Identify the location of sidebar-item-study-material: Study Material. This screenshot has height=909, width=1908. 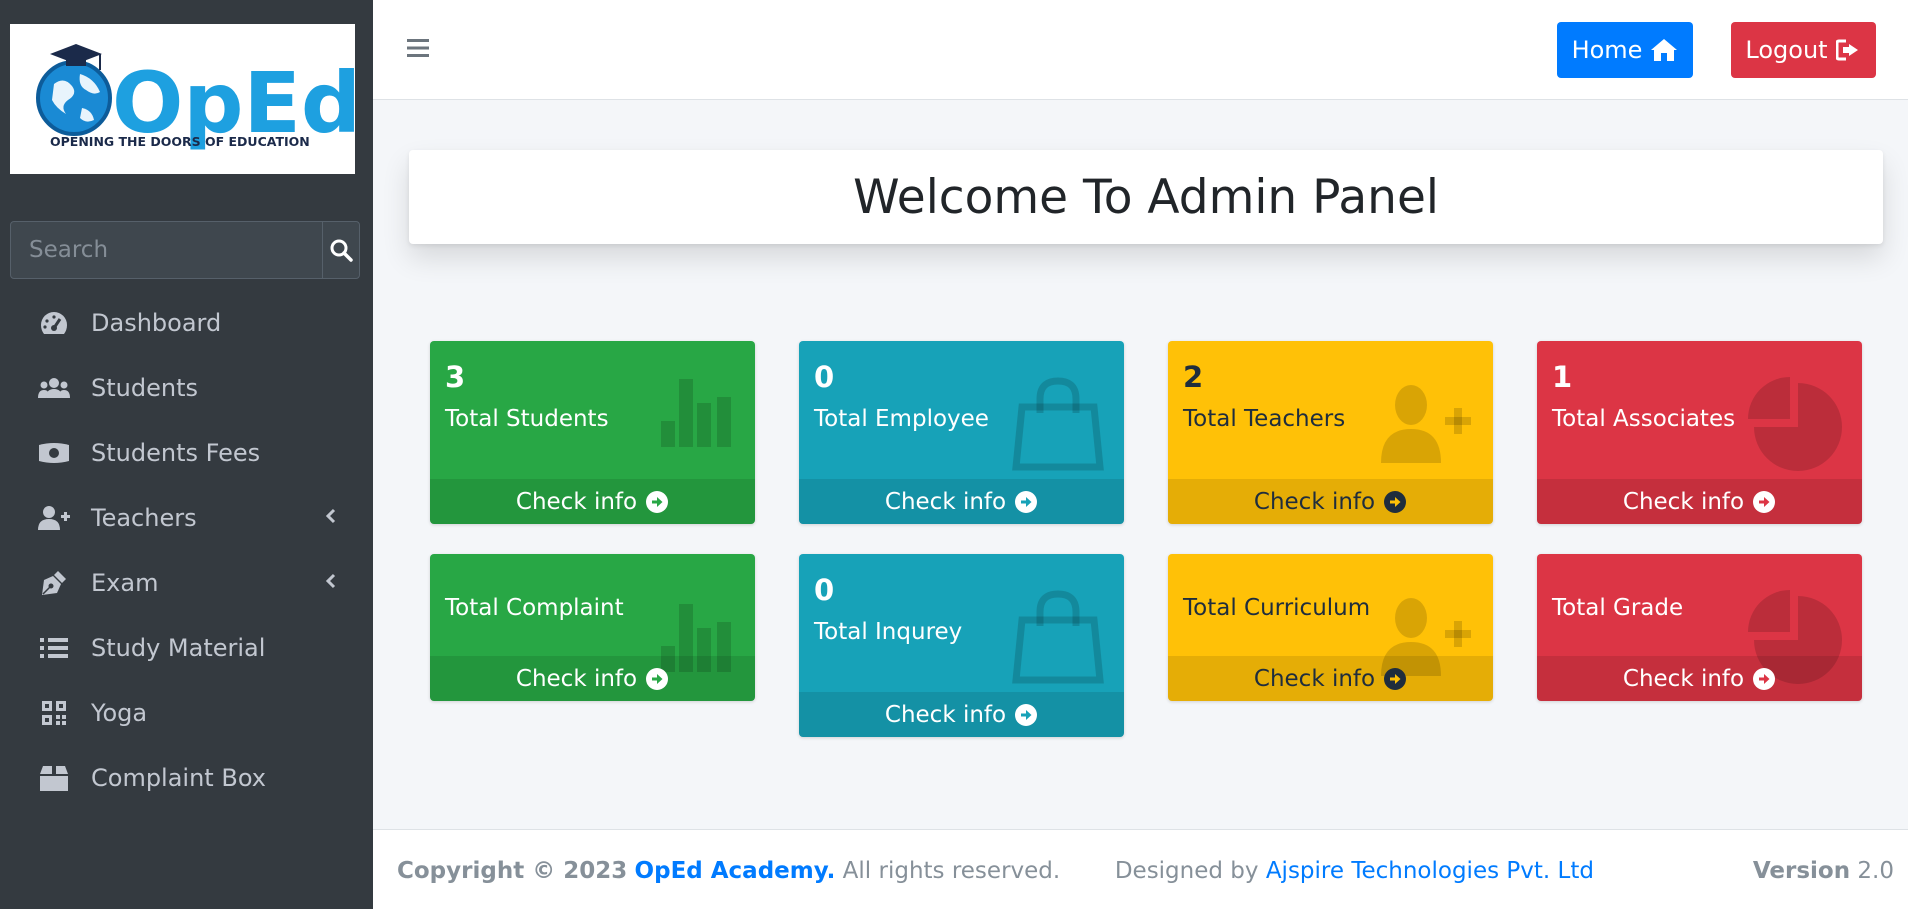
(186, 647).